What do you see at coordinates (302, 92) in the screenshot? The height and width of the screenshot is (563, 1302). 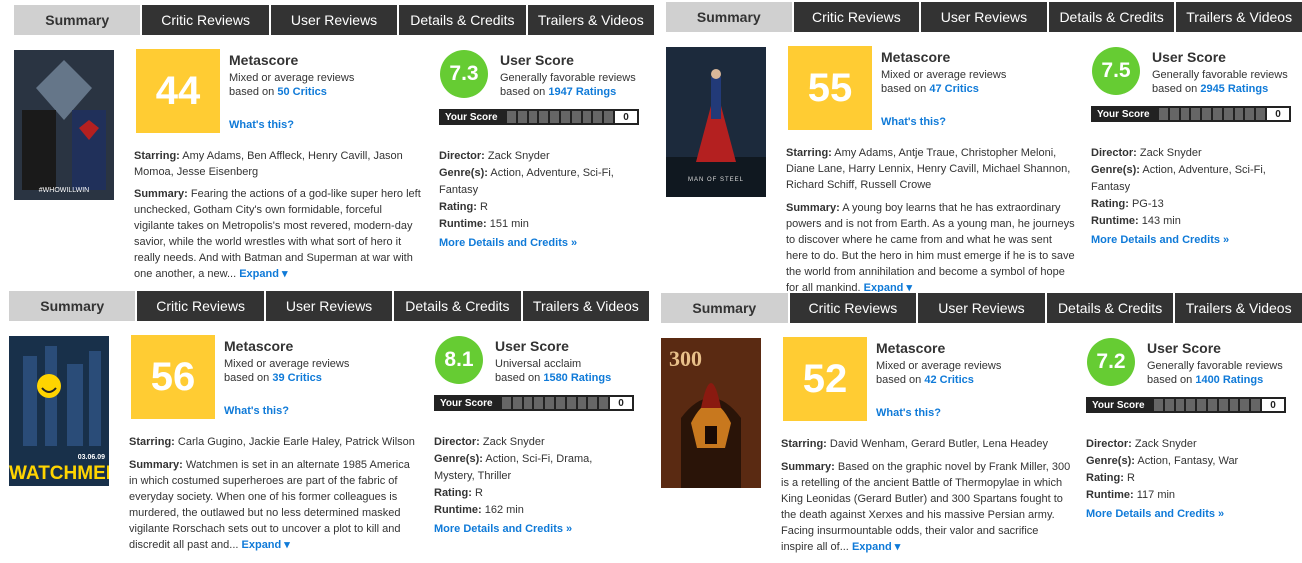 I see `critics-link: 50 Critics` at bounding box center [302, 92].